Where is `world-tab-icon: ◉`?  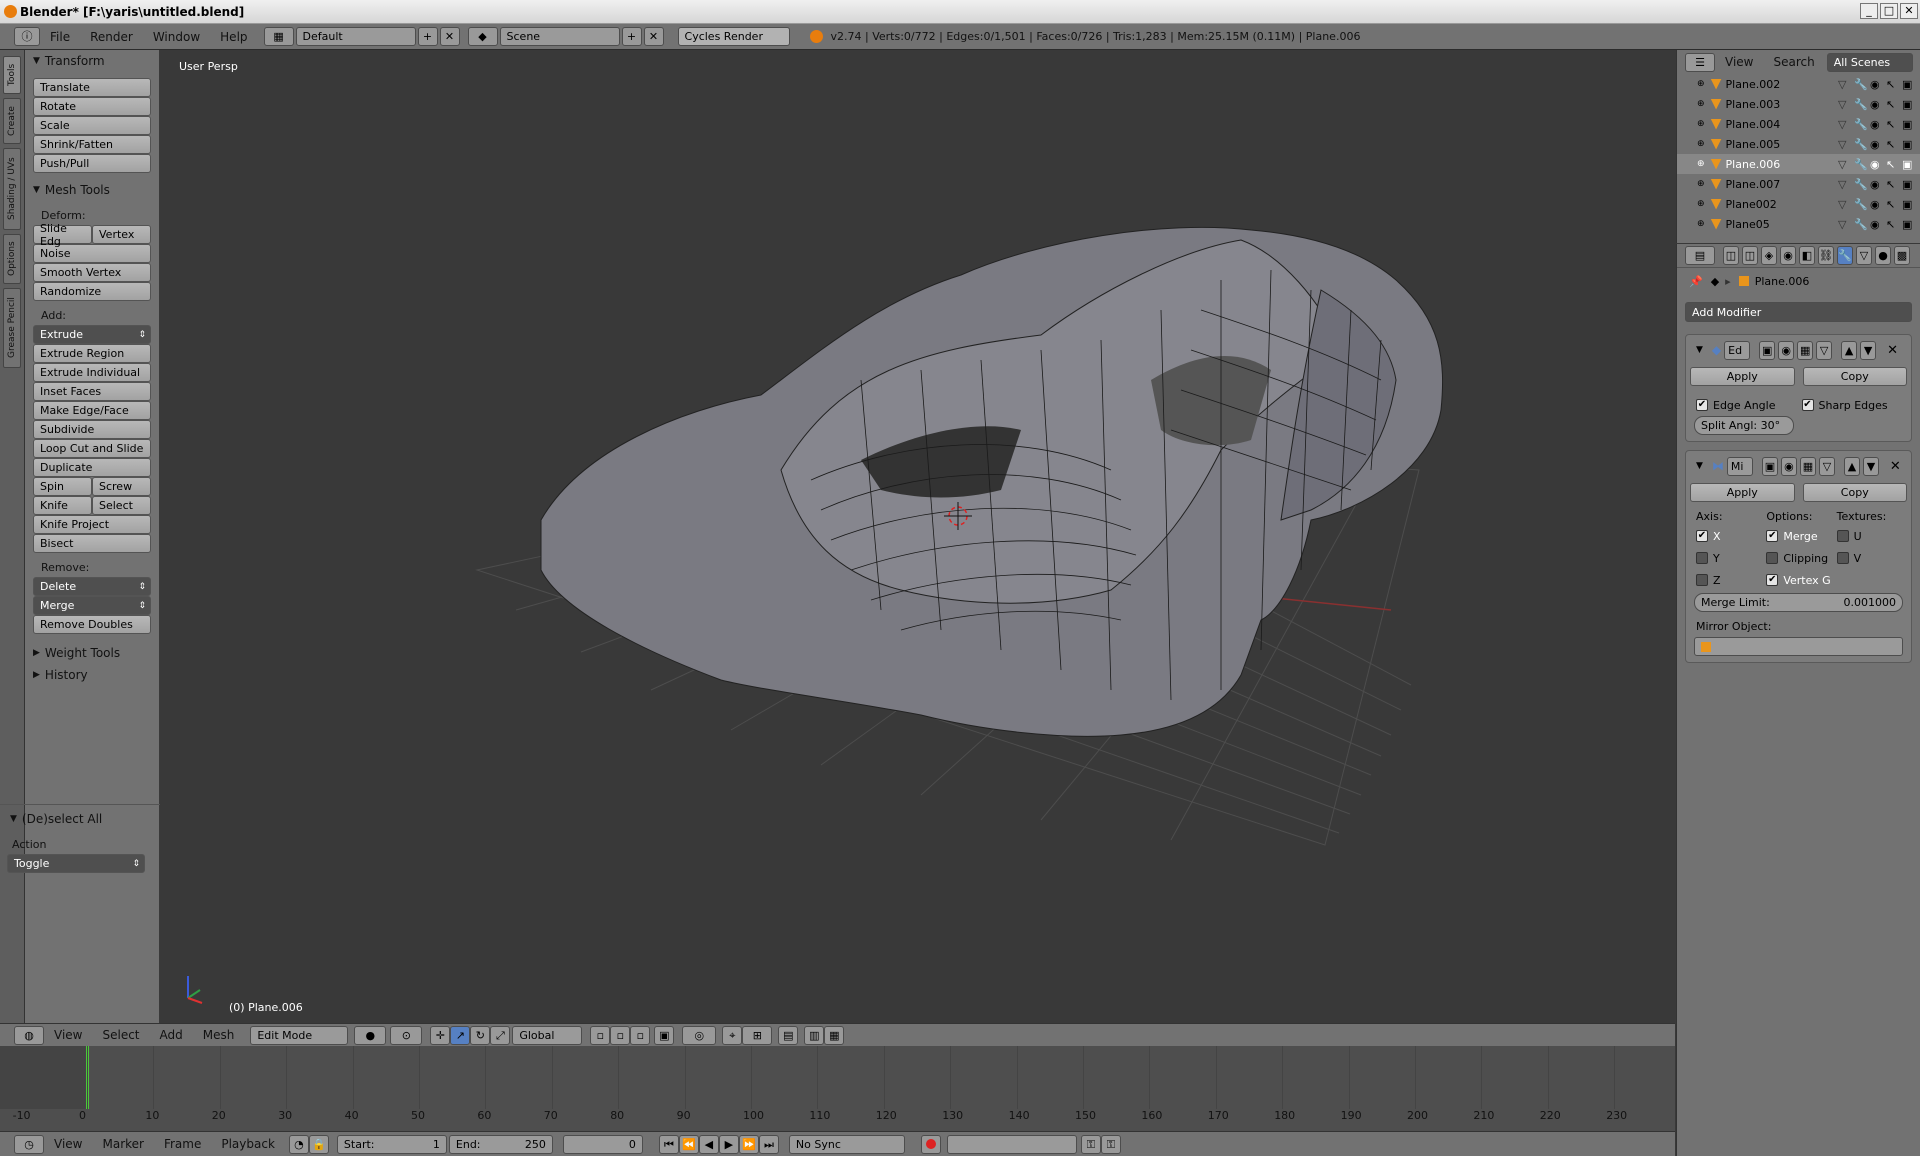 world-tab-icon: ◉ is located at coordinates (1788, 255).